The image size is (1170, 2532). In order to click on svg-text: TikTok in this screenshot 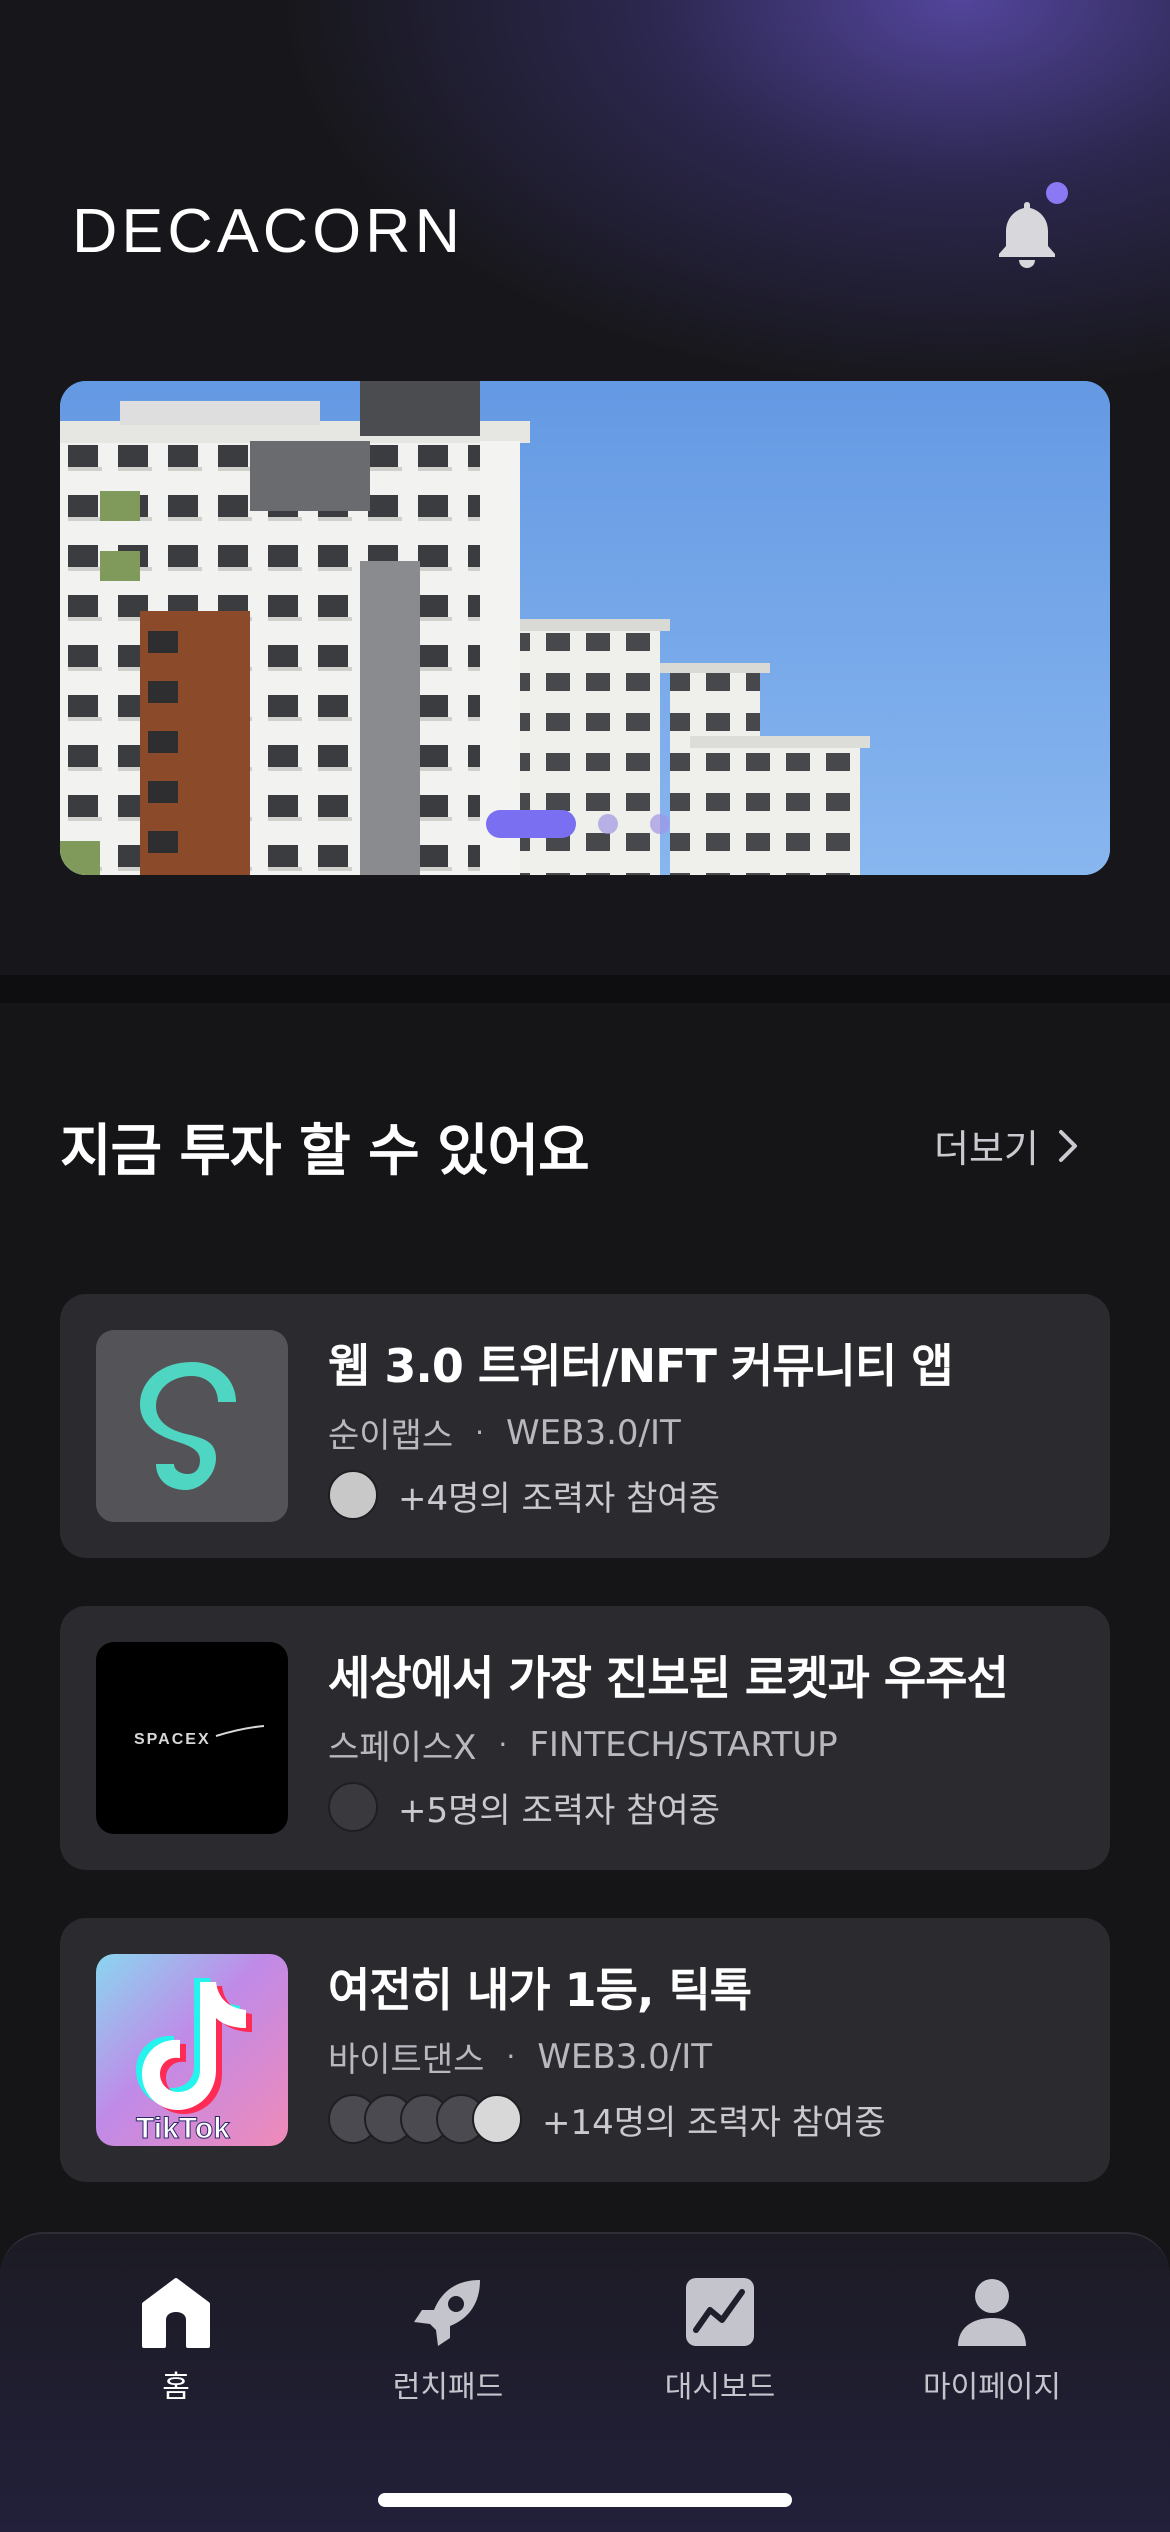, I will do `click(183, 2128)`.